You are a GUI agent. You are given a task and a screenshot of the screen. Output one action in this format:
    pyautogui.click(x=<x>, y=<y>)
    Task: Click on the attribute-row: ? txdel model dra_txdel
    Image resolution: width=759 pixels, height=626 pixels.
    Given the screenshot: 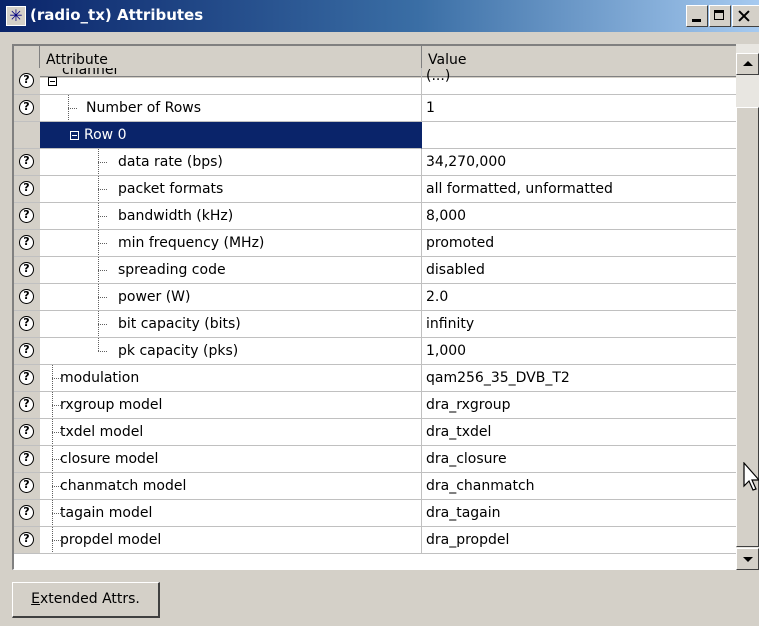 What is the action you would take?
    pyautogui.click(x=375, y=432)
    